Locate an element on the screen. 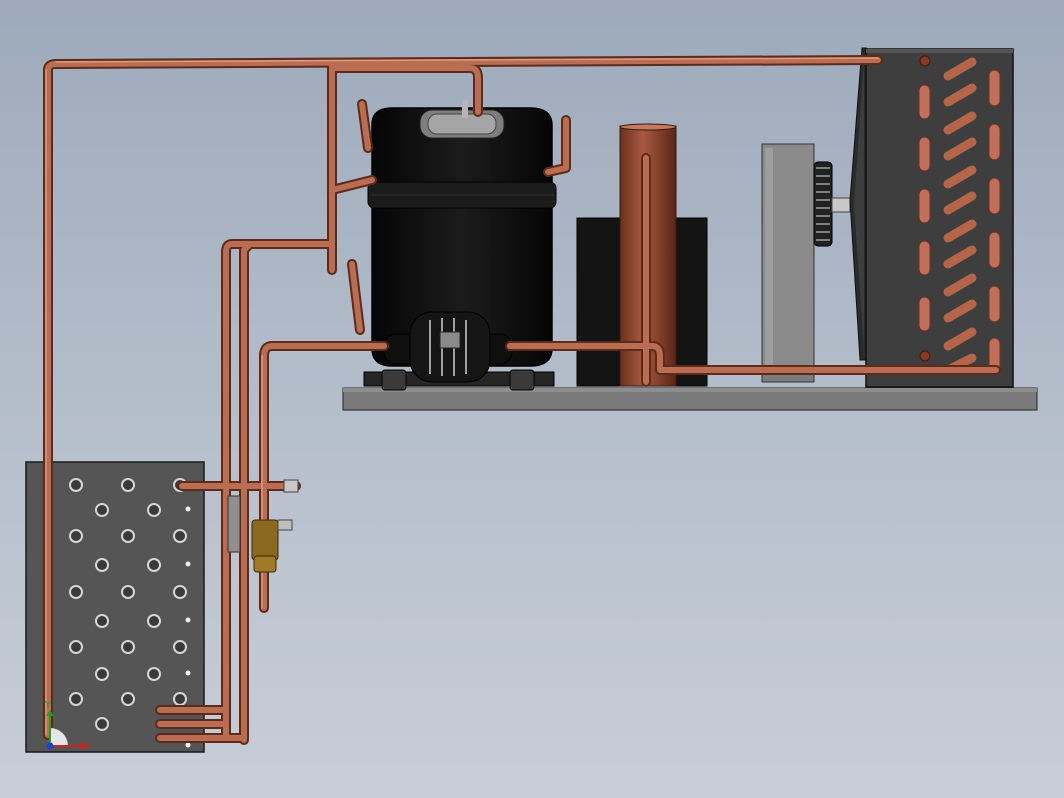 The image size is (1064, 798). fan-blade is located at coordinates (858, 204).